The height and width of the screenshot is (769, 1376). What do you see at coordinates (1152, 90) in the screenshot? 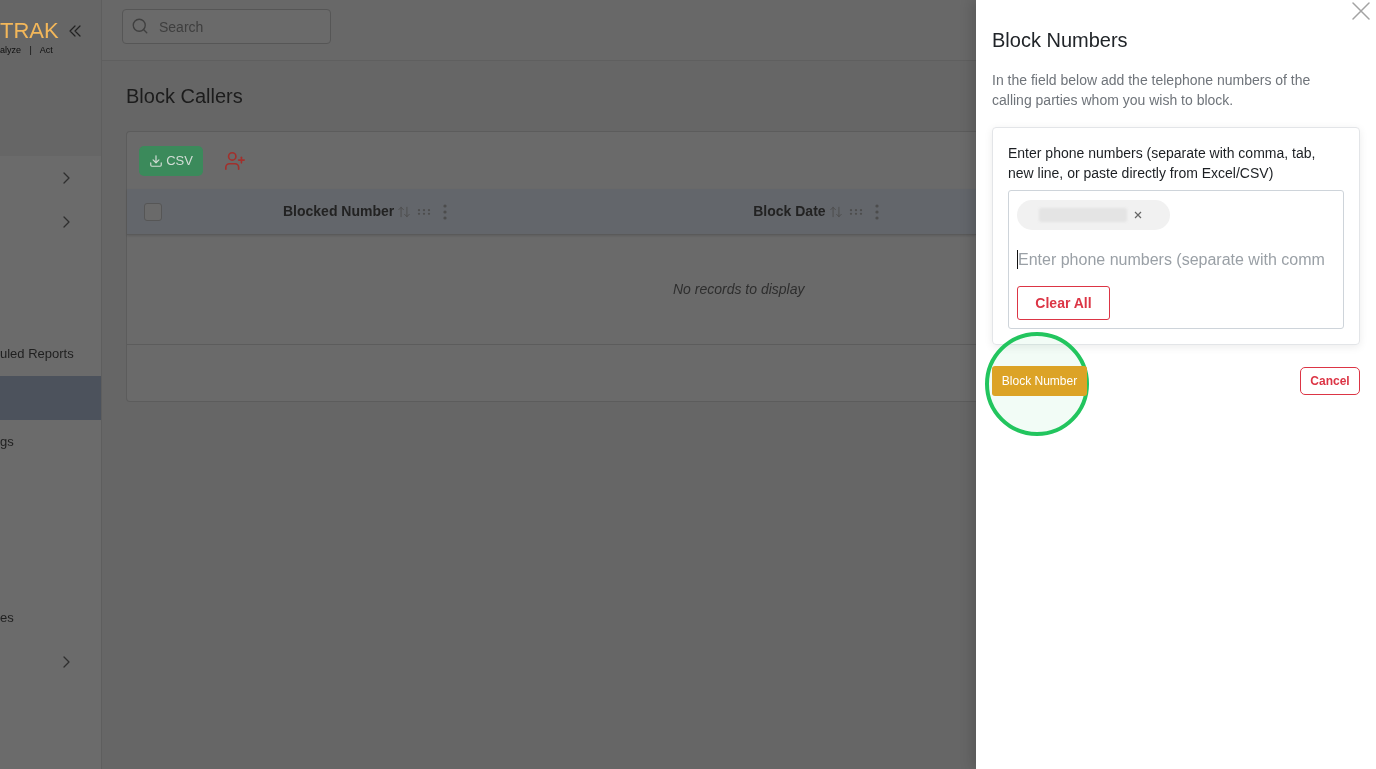
I see `drawer-description: In the field below add the telephone numbers of the calling parties whom you wish to block.` at bounding box center [1152, 90].